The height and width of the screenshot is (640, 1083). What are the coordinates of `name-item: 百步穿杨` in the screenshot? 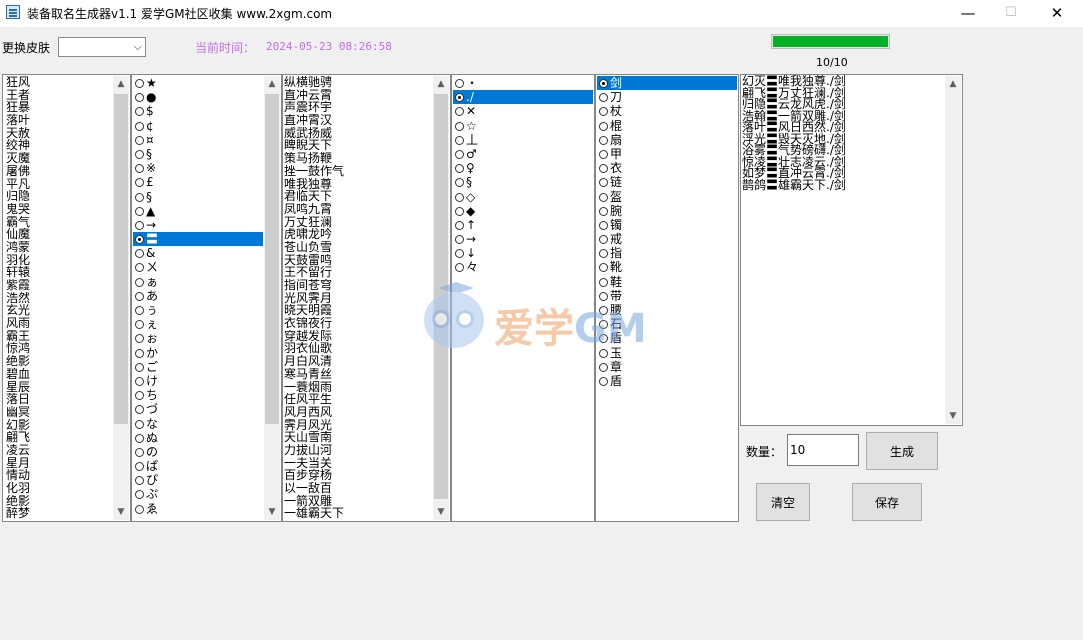 It's located at (358, 475).